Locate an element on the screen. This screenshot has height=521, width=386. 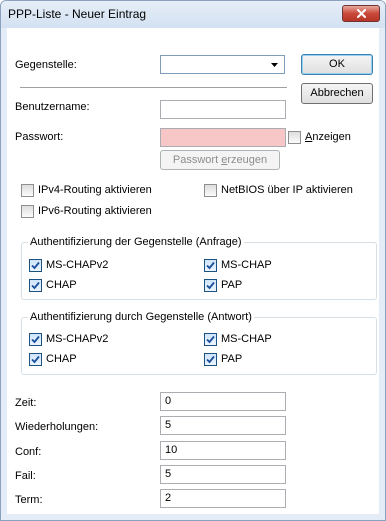
request-ms-chapv2-label: MS-CHAPv2 is located at coordinates (77, 265).